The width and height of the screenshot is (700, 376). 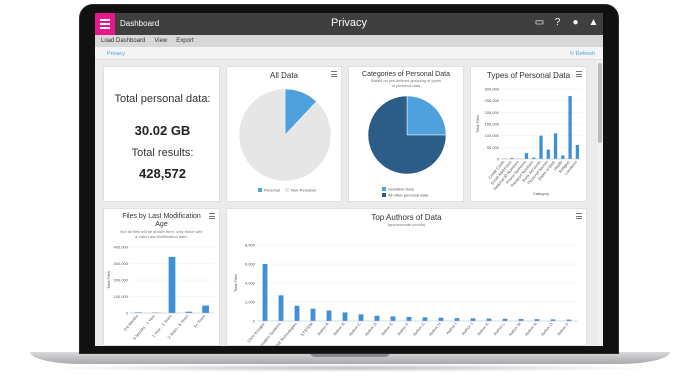 What do you see at coordinates (212, 216) in the screenshot?
I see `mod-age-menu-icon` at bounding box center [212, 216].